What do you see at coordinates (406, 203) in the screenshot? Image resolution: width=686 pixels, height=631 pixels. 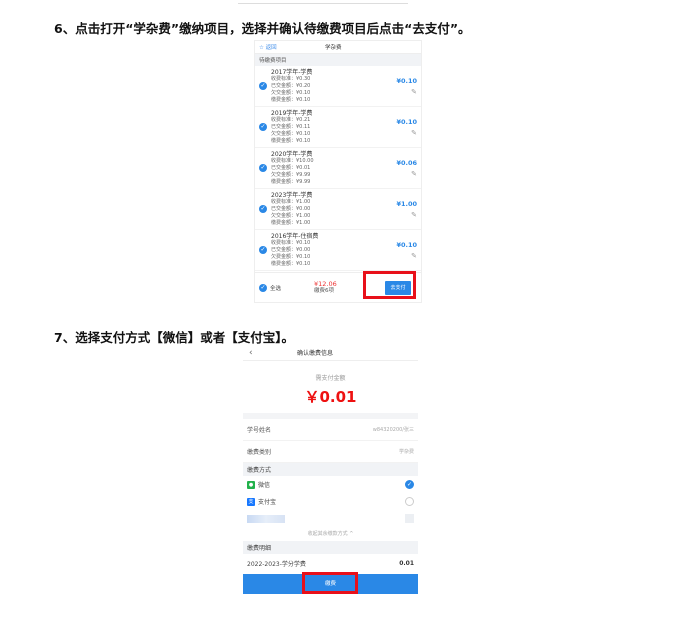 I see `fee-item-amount: ¥1.00` at bounding box center [406, 203].